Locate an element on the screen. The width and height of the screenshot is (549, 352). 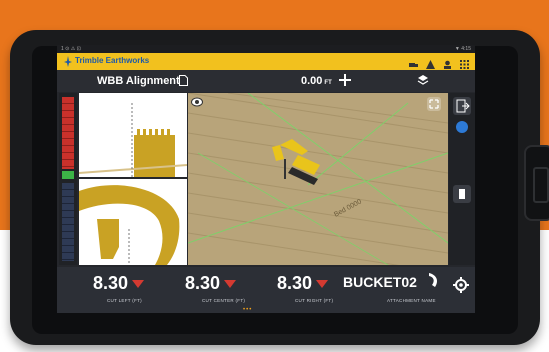
settings-icon is located at coordinates (461, 285).